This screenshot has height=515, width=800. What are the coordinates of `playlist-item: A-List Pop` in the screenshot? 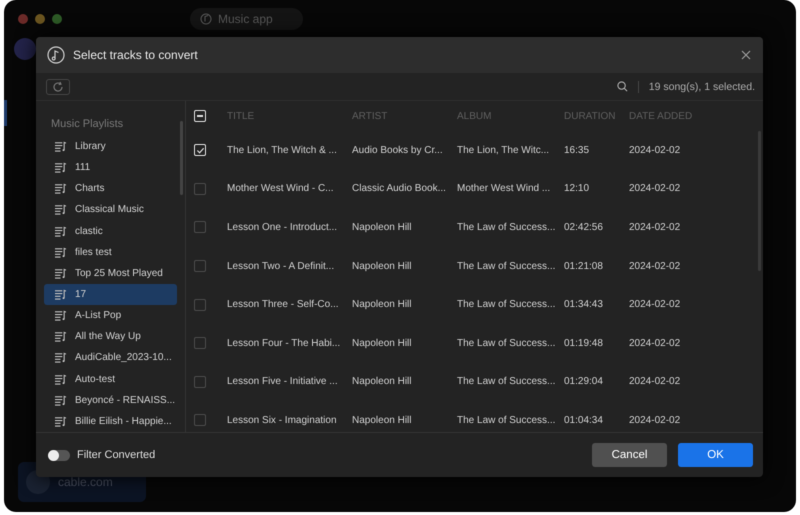 It's located at (110, 315).